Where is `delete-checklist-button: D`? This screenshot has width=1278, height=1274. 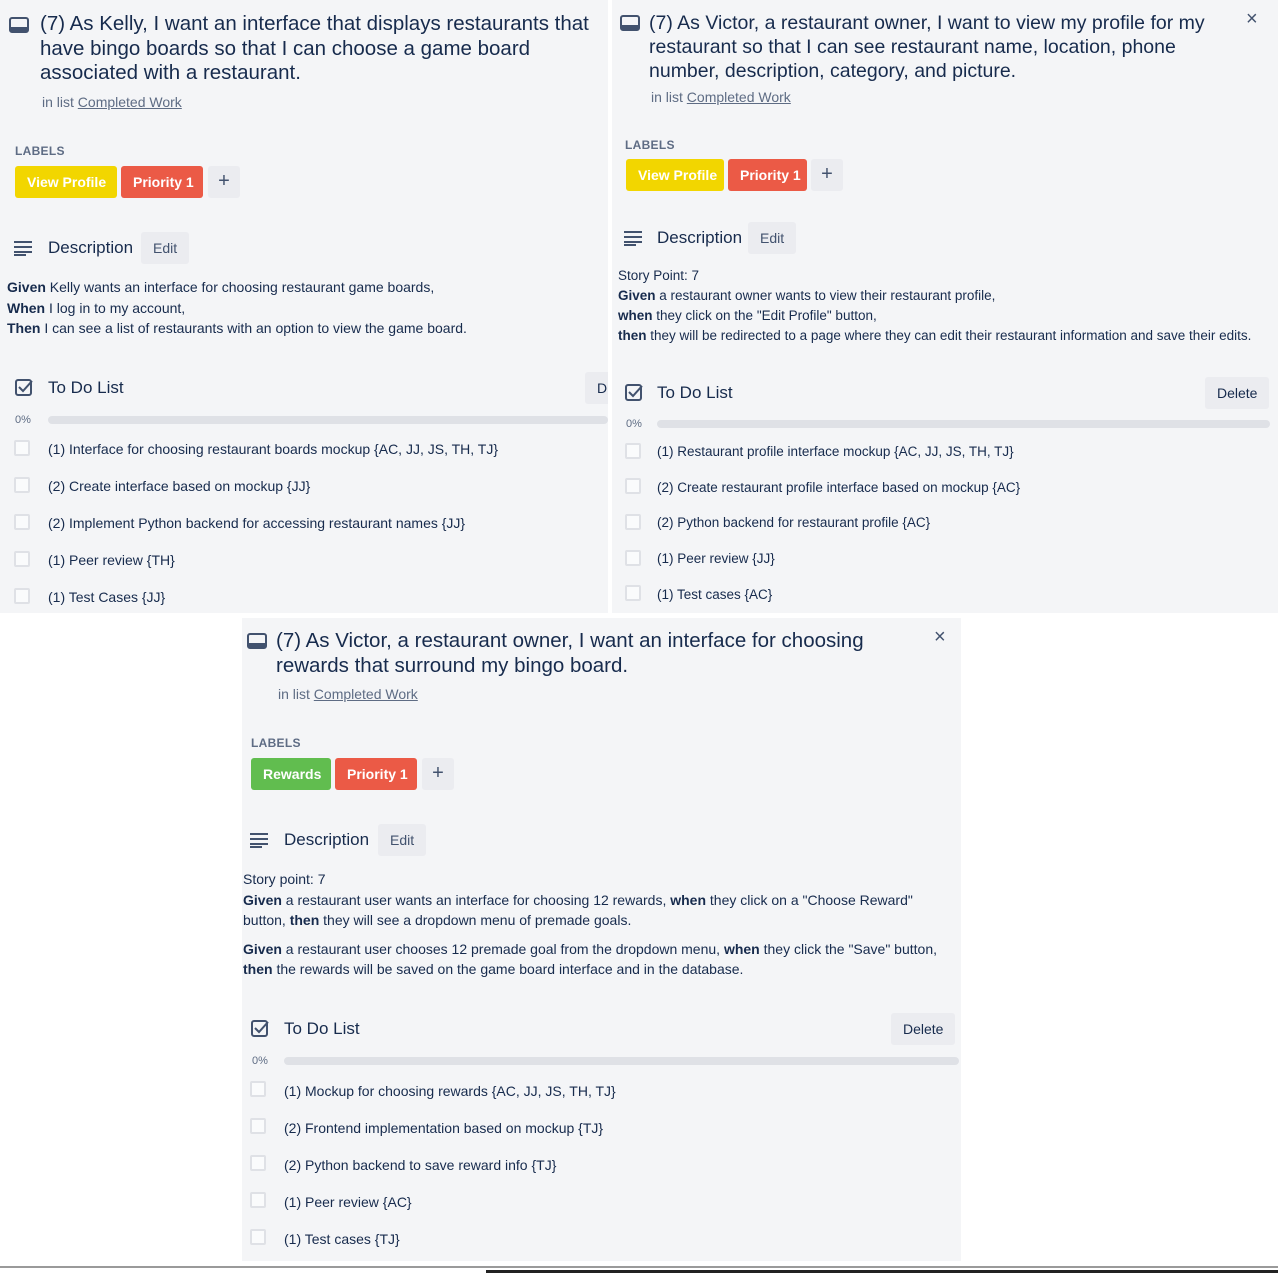 delete-checklist-button: D is located at coordinates (596, 388).